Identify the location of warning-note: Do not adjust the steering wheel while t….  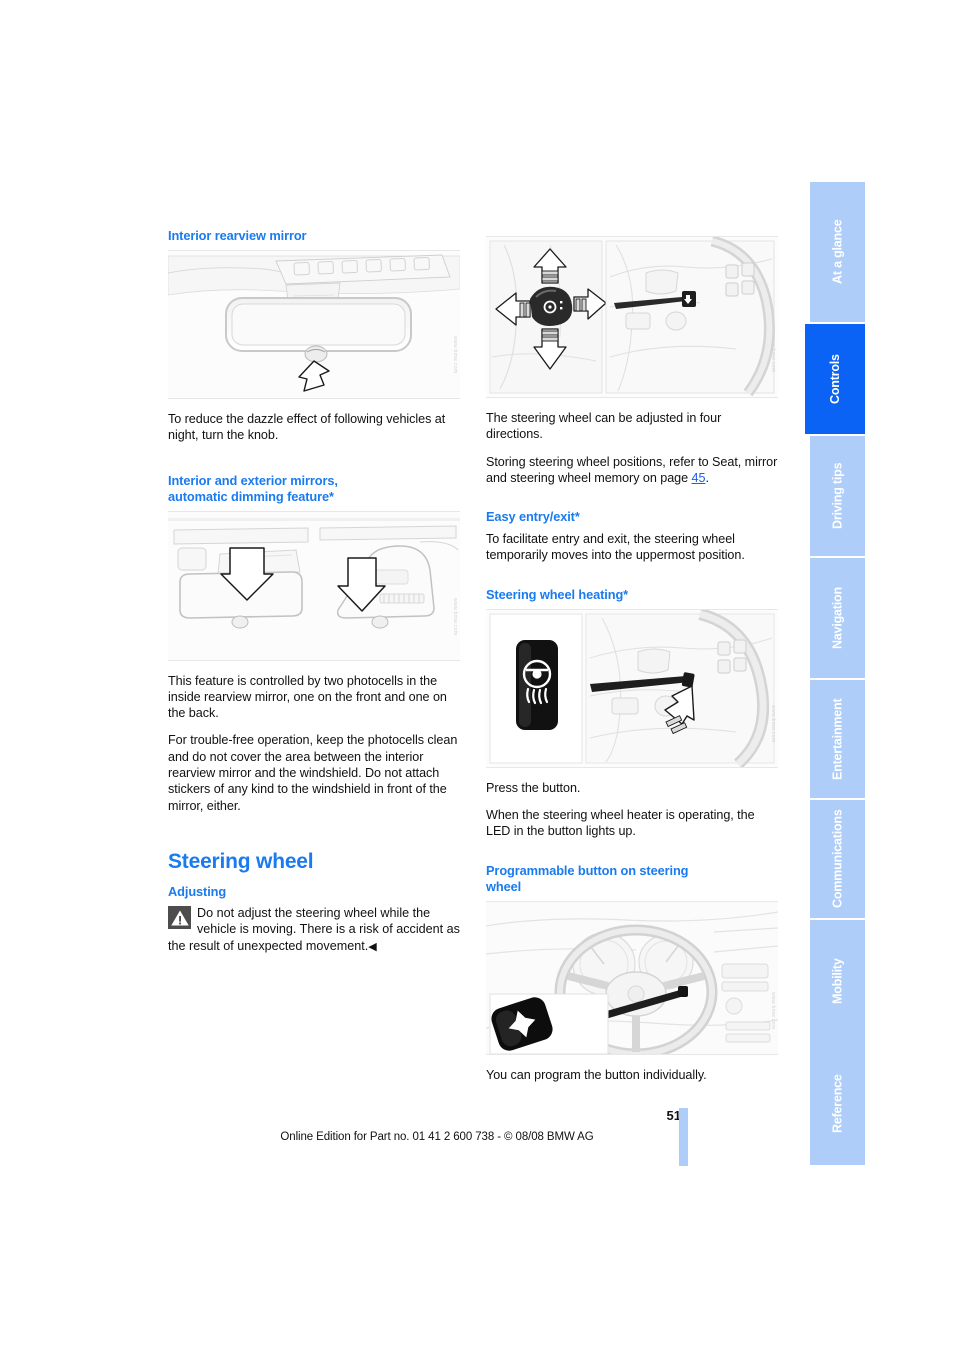
(314, 930).